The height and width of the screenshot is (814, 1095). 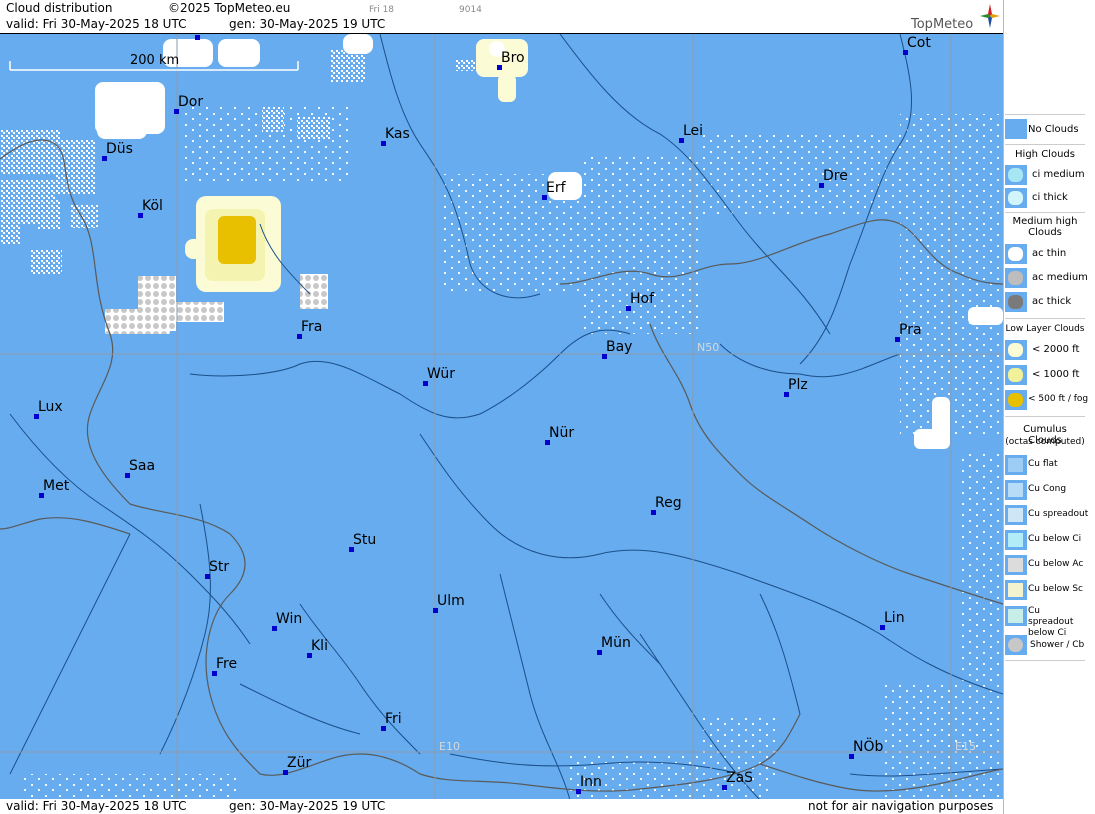 What do you see at coordinates (693, 131) in the screenshot?
I see `city-label: Lei` at bounding box center [693, 131].